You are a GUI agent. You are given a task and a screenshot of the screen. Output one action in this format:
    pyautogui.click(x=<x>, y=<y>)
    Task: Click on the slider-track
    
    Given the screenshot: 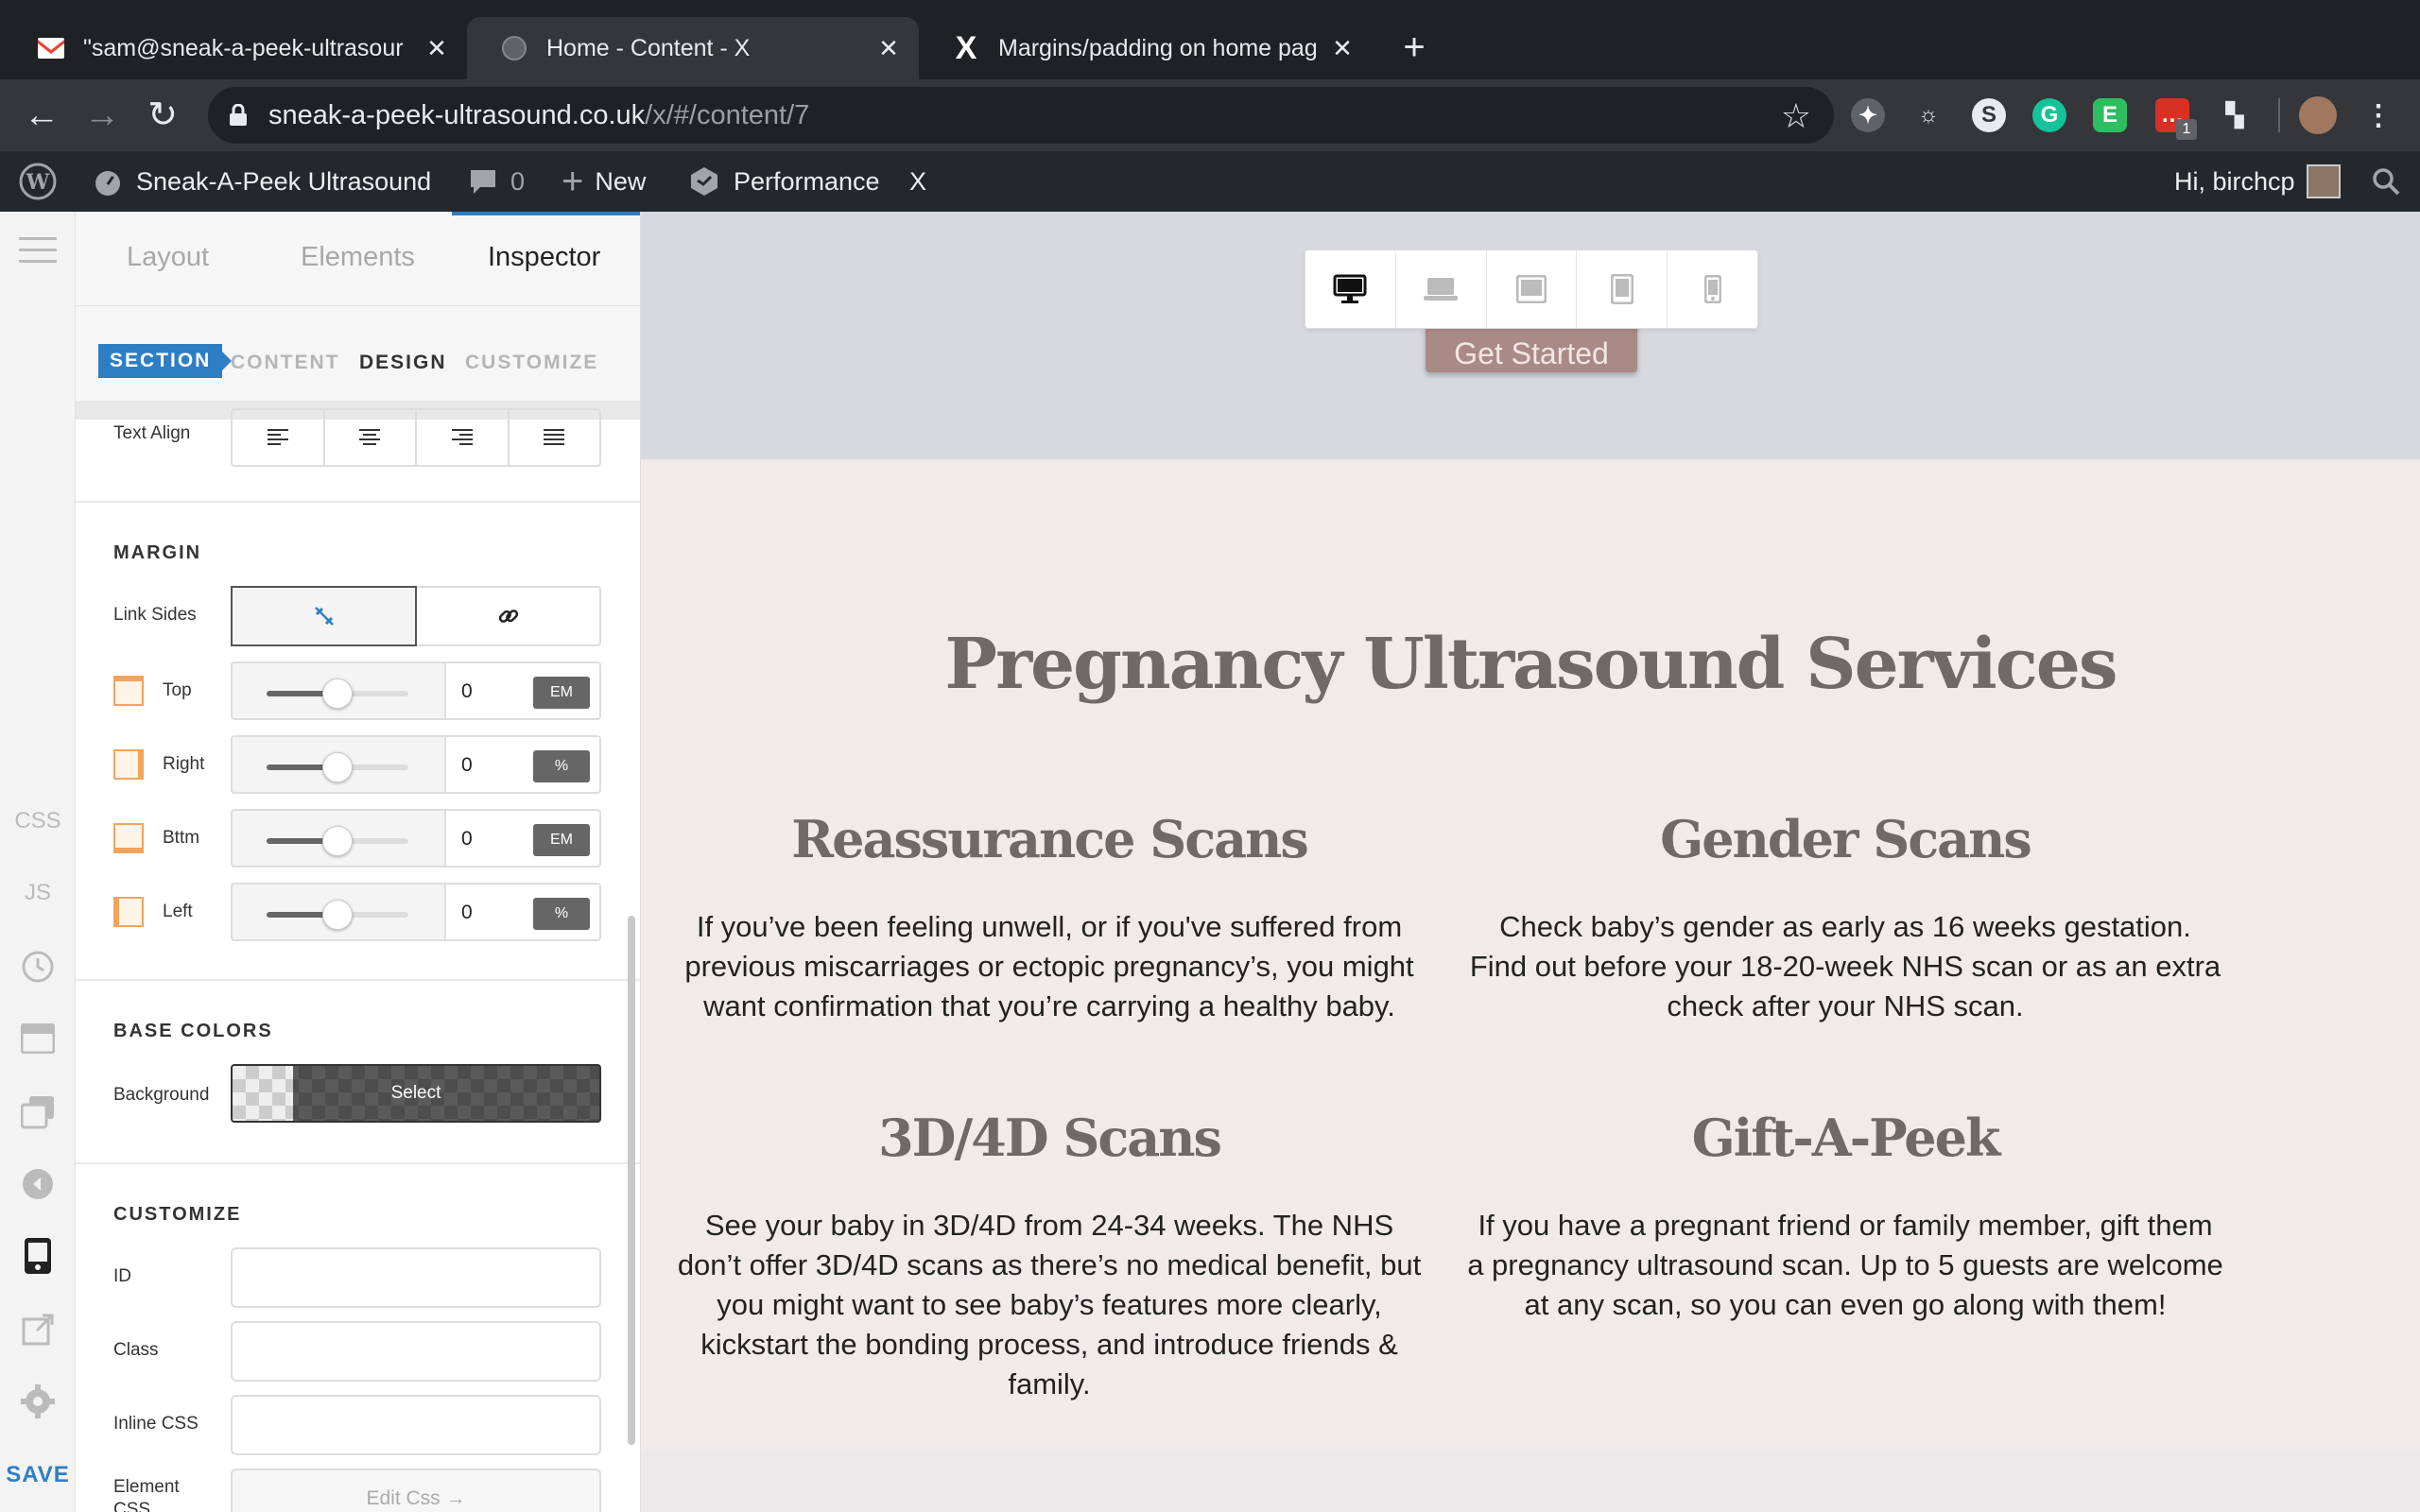 What is the action you would take?
    pyautogui.click(x=337, y=767)
    